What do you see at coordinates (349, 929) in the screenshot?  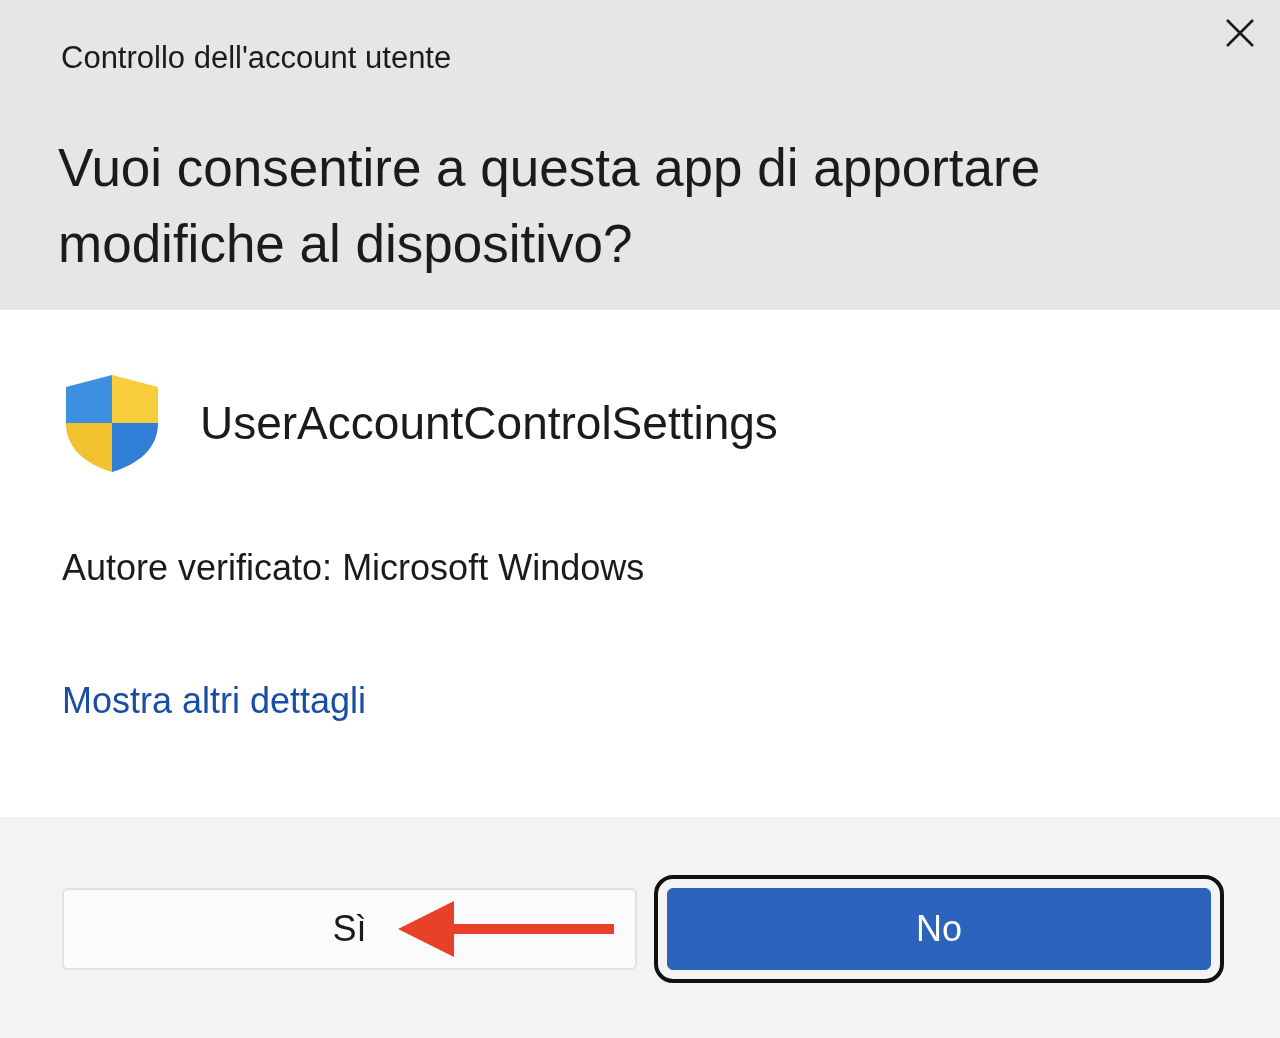 I see `yes-button: Sì` at bounding box center [349, 929].